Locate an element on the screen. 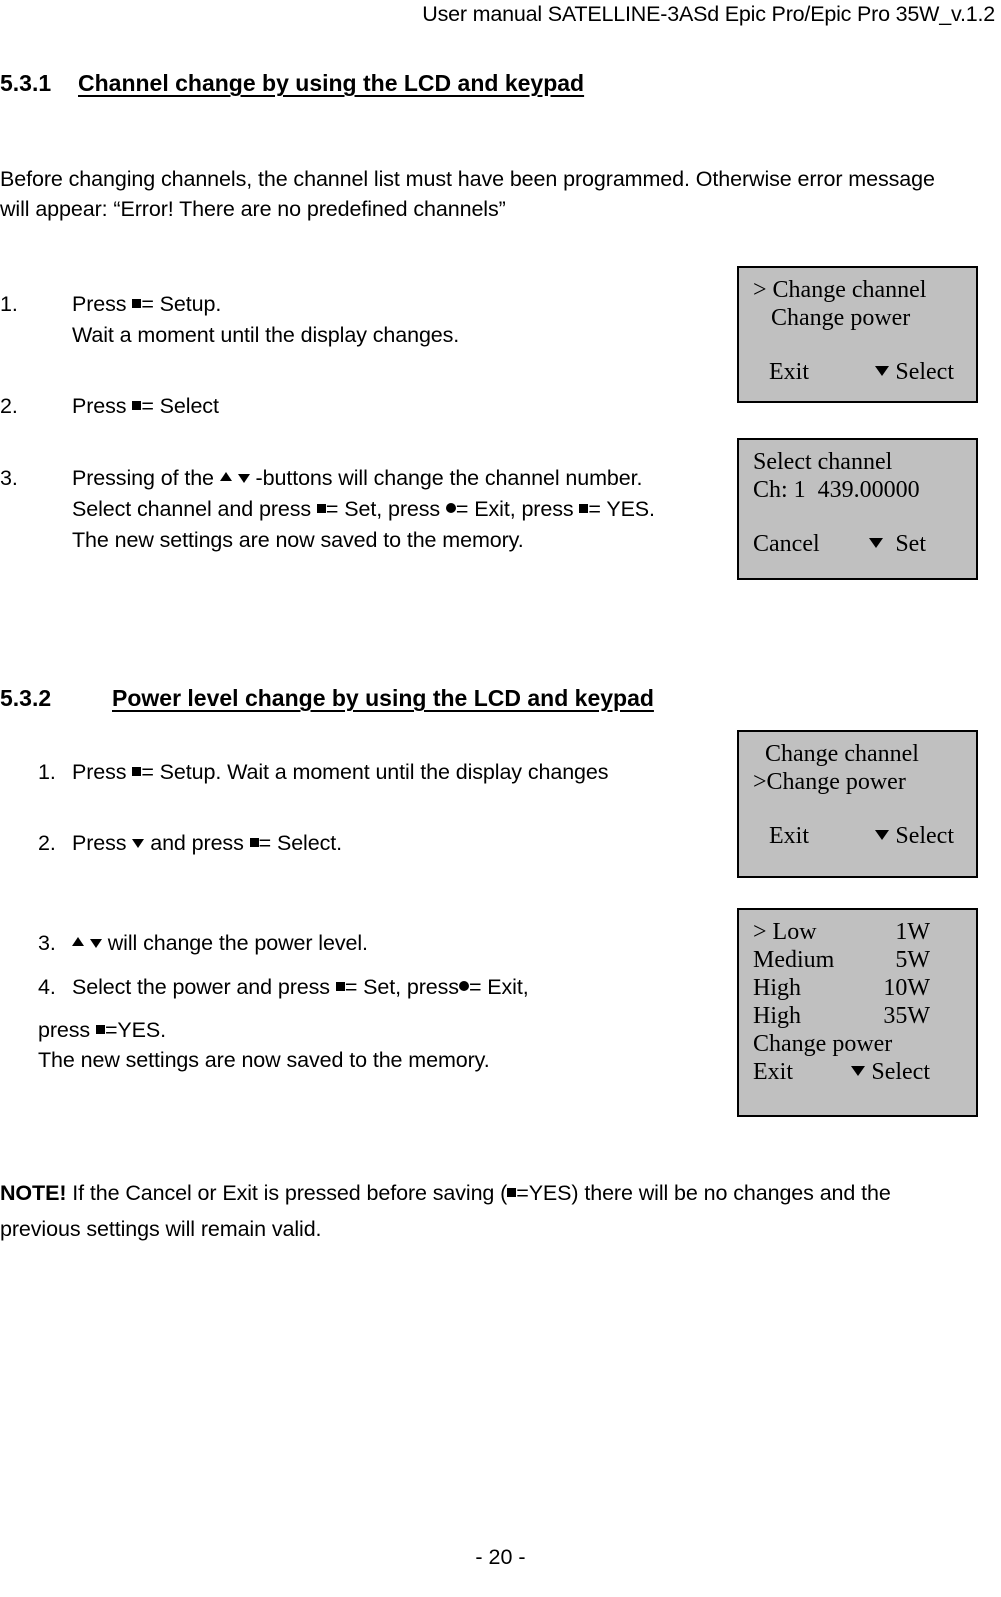 This screenshot has width=1001, height=1597. lcd-row-left: Medium is located at coordinates (794, 960).